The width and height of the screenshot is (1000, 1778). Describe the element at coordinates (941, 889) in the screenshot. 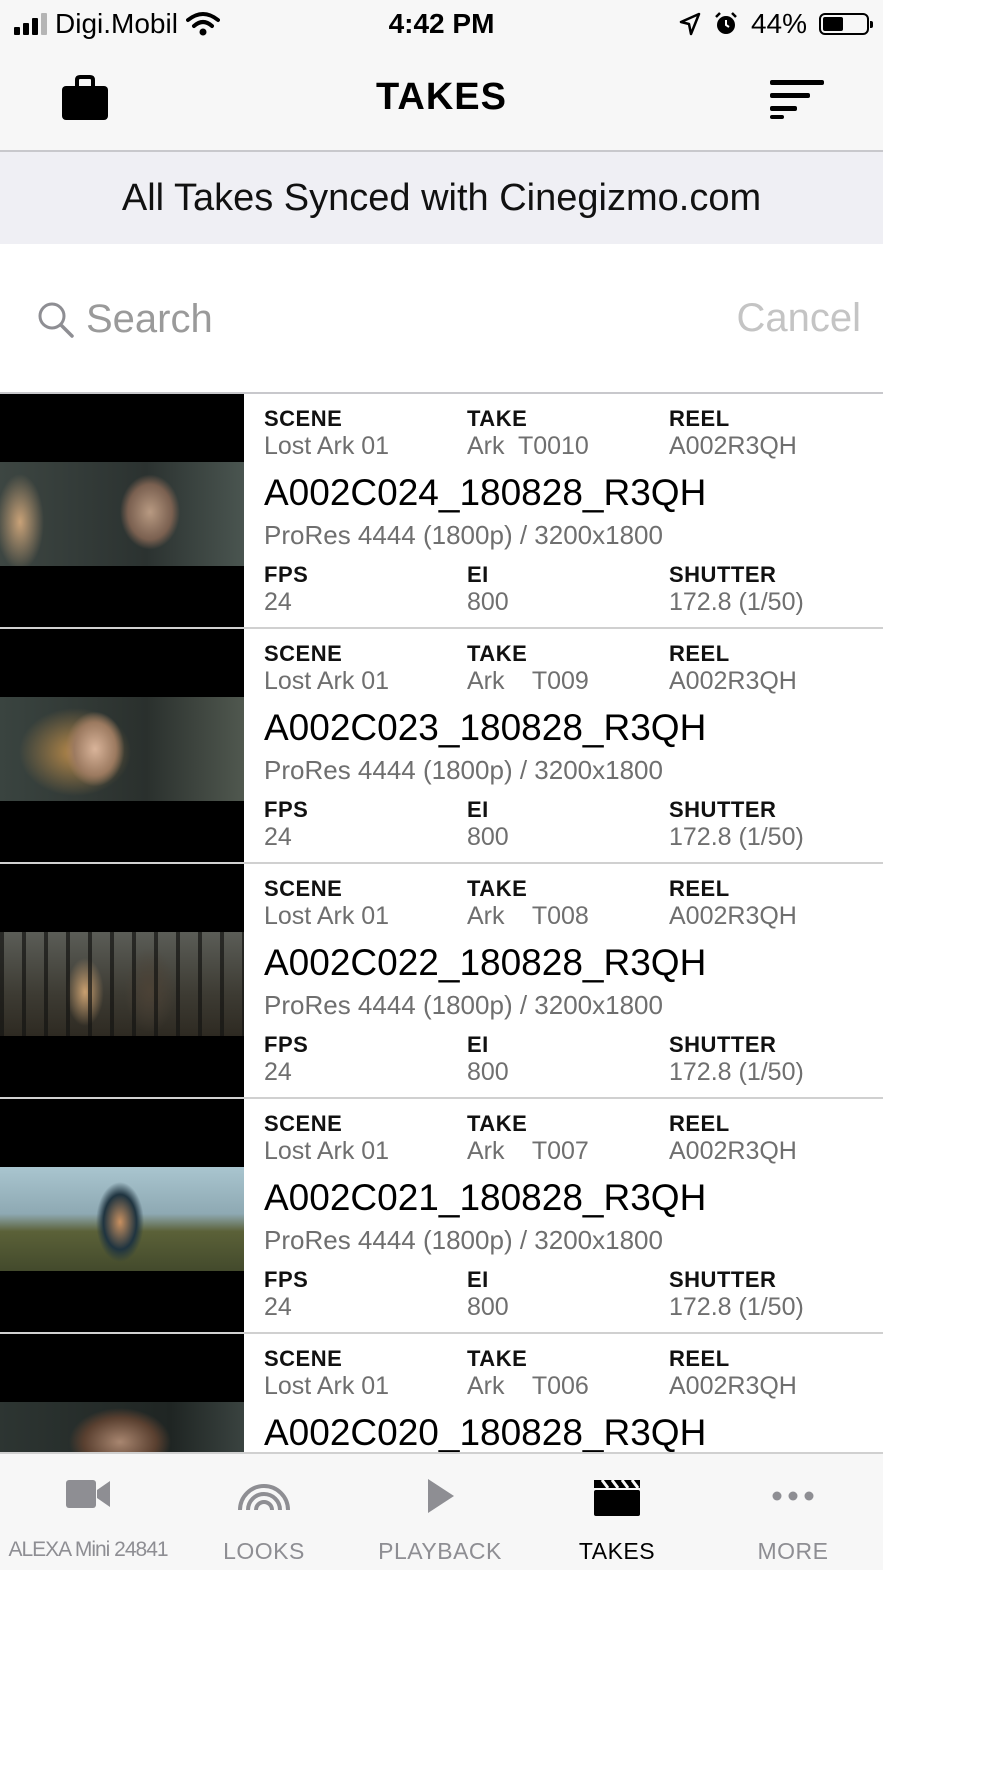

I see `page-margin` at that location.